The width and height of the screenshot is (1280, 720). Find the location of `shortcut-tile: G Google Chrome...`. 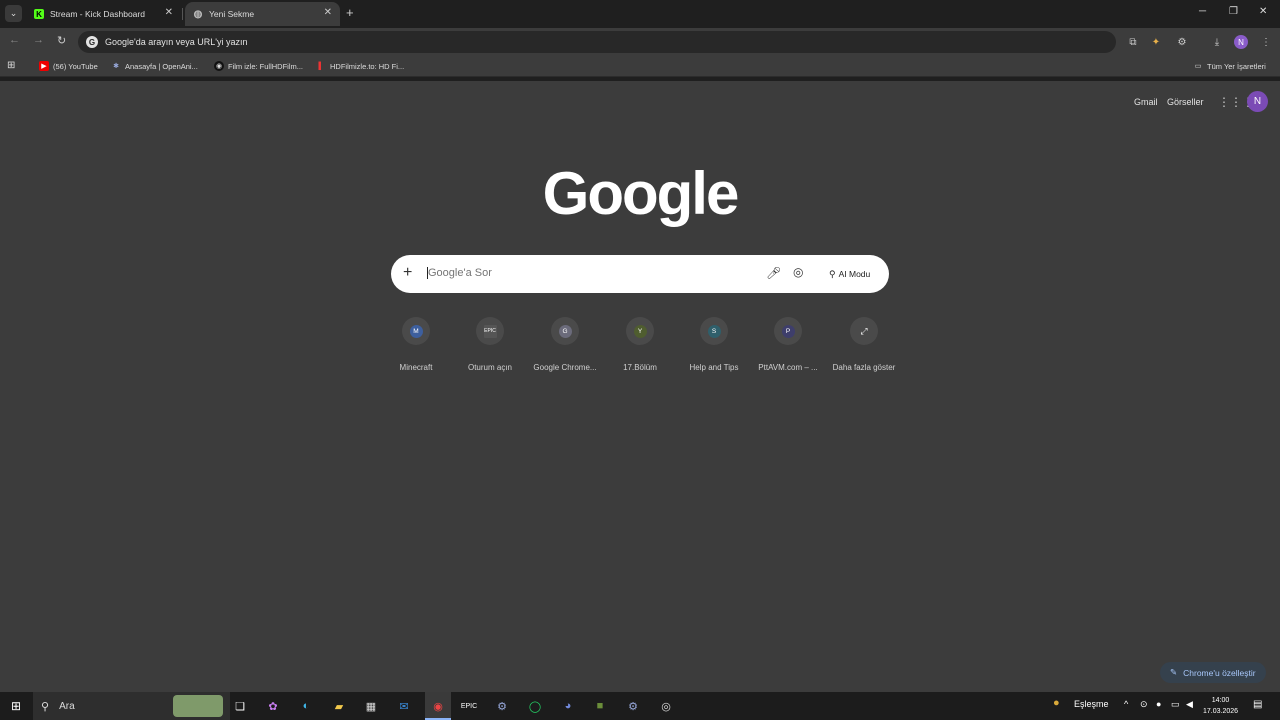

shortcut-tile: G Google Chrome... is located at coordinates (565, 344).